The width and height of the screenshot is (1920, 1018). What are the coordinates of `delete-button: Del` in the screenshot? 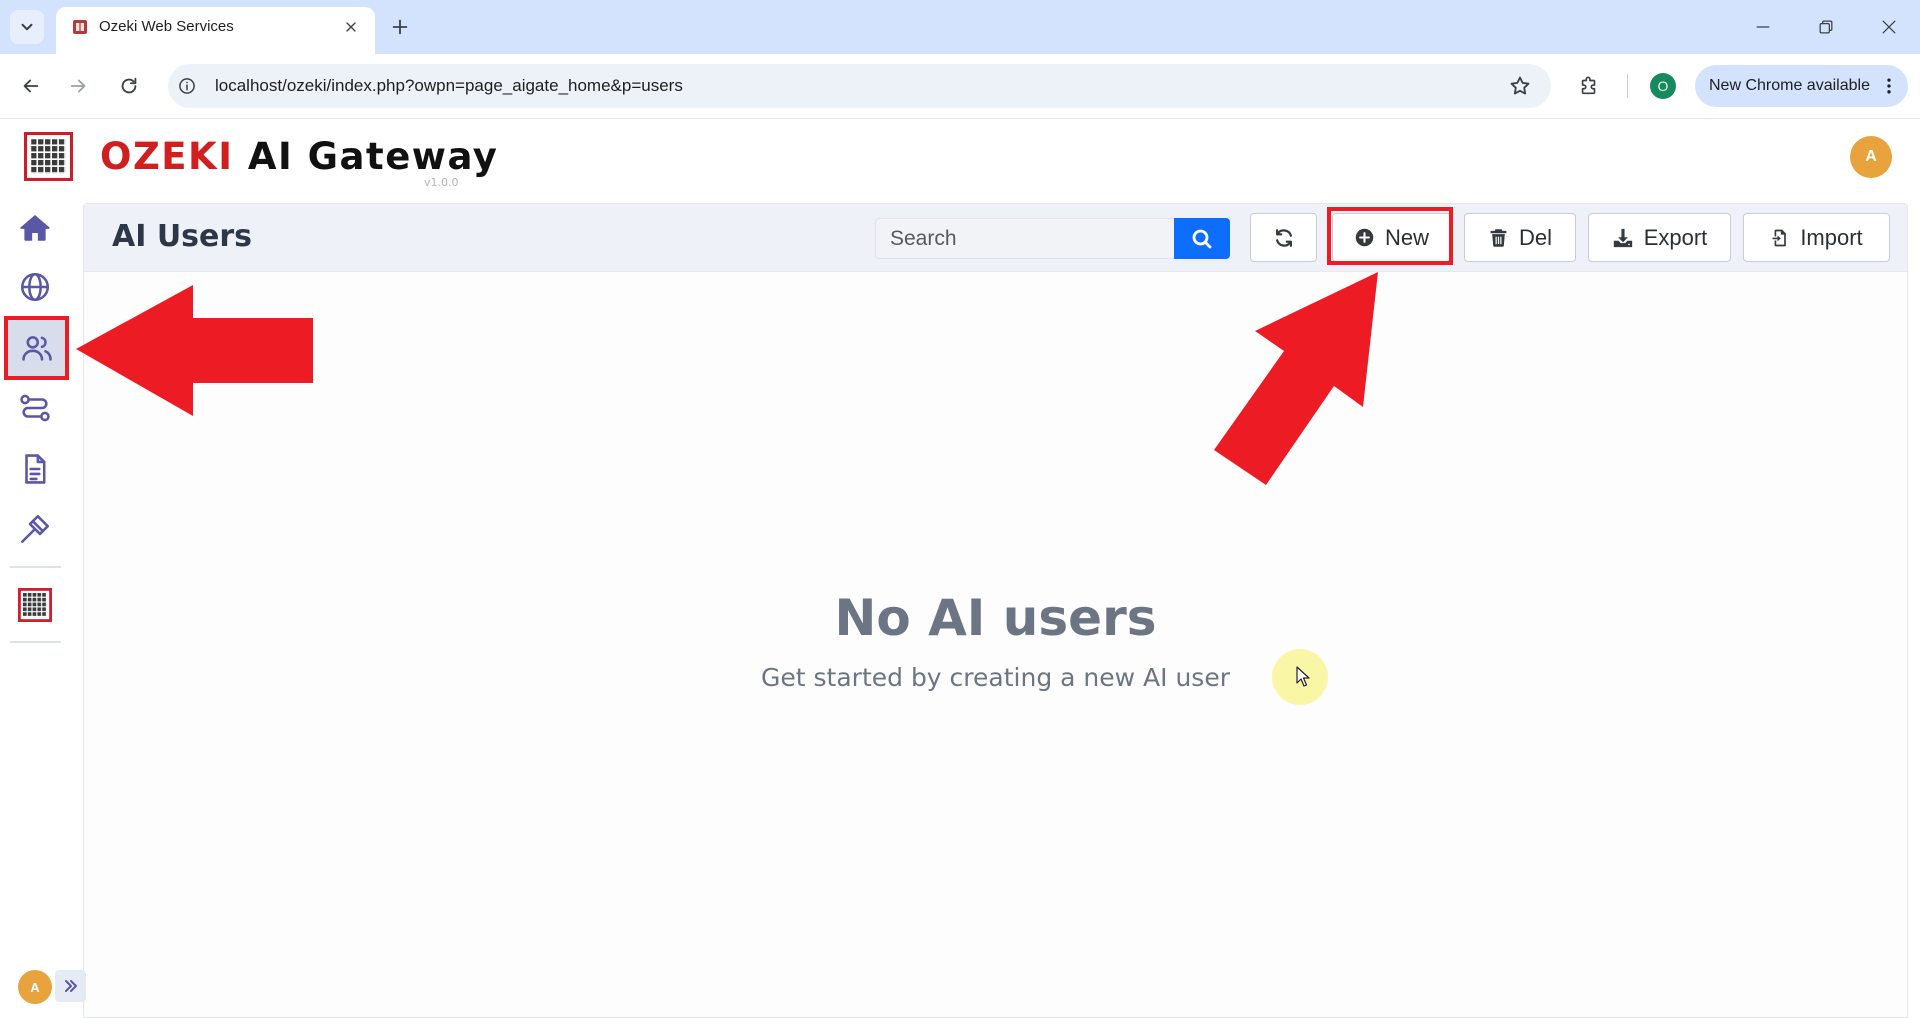 It's located at (1520, 237).